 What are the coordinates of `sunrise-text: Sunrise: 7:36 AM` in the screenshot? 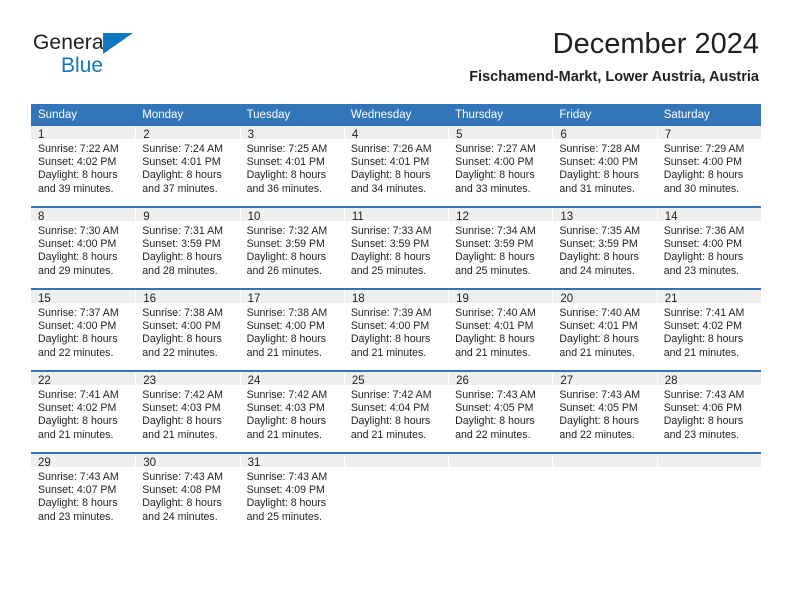 It's located at (704, 231).